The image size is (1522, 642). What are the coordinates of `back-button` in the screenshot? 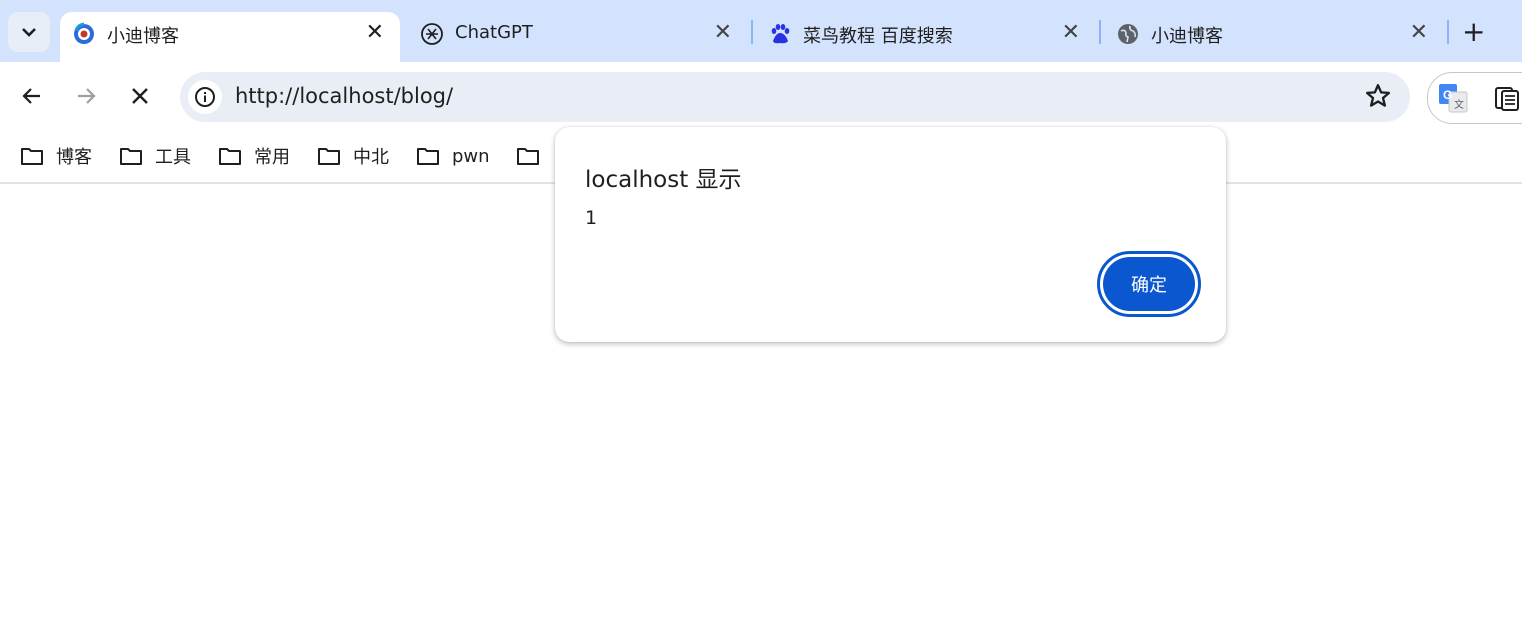 It's located at (32, 96).